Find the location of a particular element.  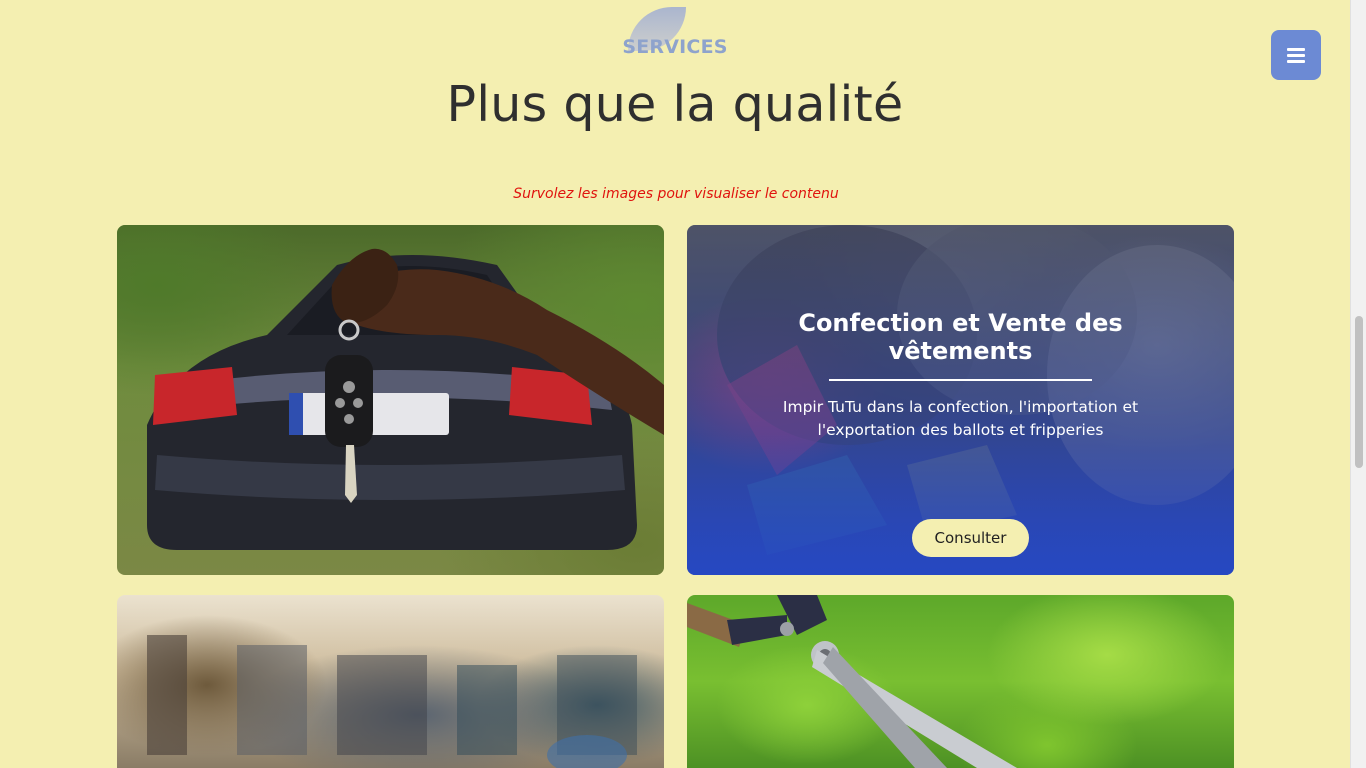

service-card-gym is located at coordinates (390, 681).